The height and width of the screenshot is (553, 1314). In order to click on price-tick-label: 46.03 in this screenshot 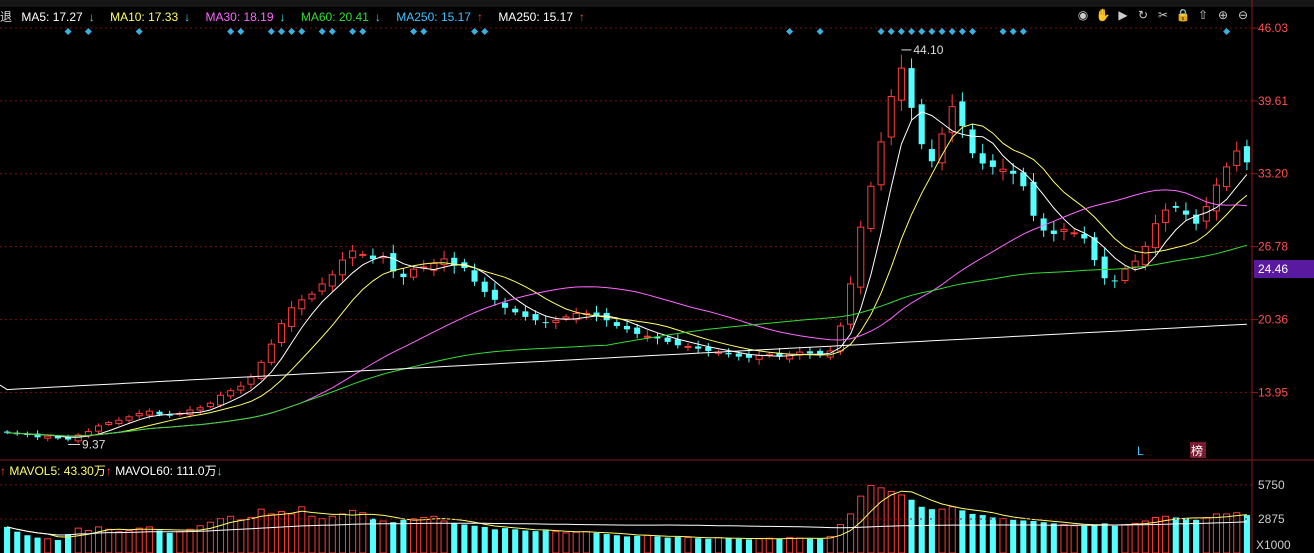, I will do `click(1273, 28)`.